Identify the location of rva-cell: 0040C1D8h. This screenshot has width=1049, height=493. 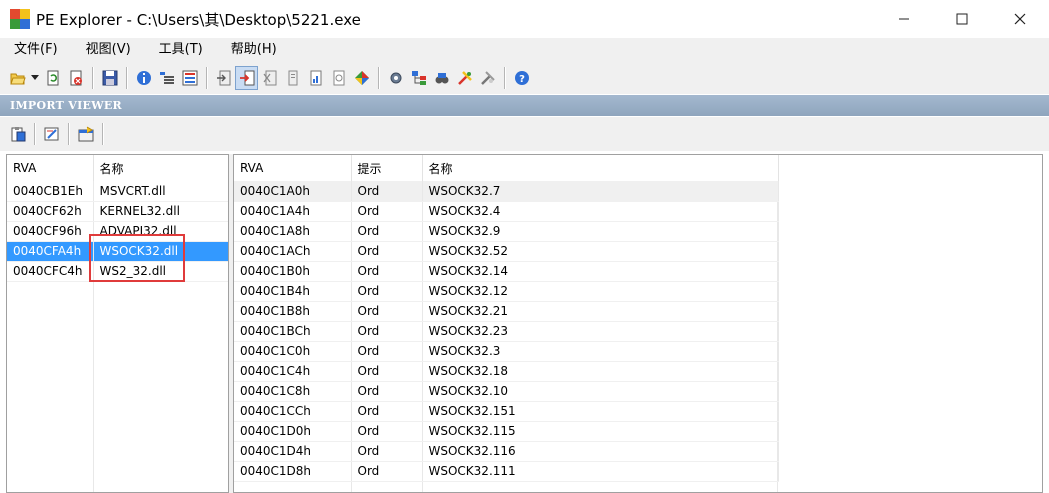
(293, 471).